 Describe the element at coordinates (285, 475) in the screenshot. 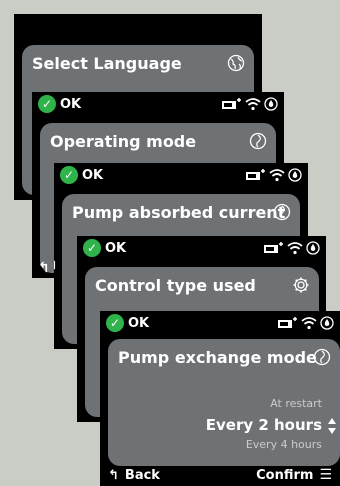

I see `confirm-label: Confirm` at that location.